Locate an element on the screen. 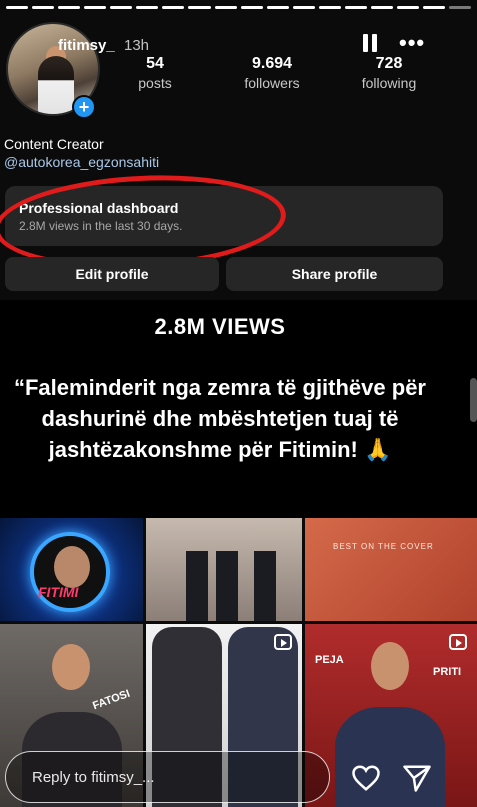 The width and height of the screenshot is (477, 807). stat-followers-label: followers is located at coordinates (272, 83).